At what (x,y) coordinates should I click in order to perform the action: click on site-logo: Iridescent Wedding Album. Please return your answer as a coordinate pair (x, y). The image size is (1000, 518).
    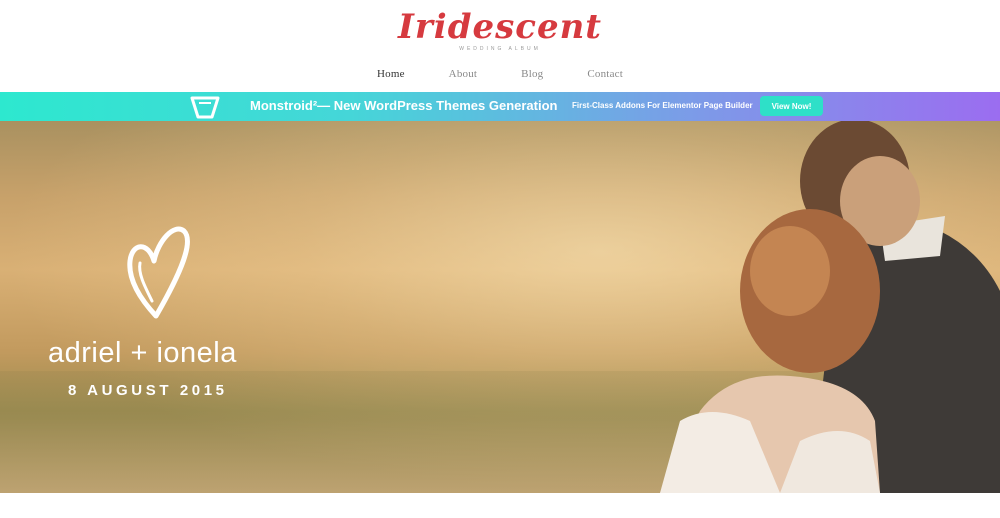
    Looking at the image, I should click on (500, 30).